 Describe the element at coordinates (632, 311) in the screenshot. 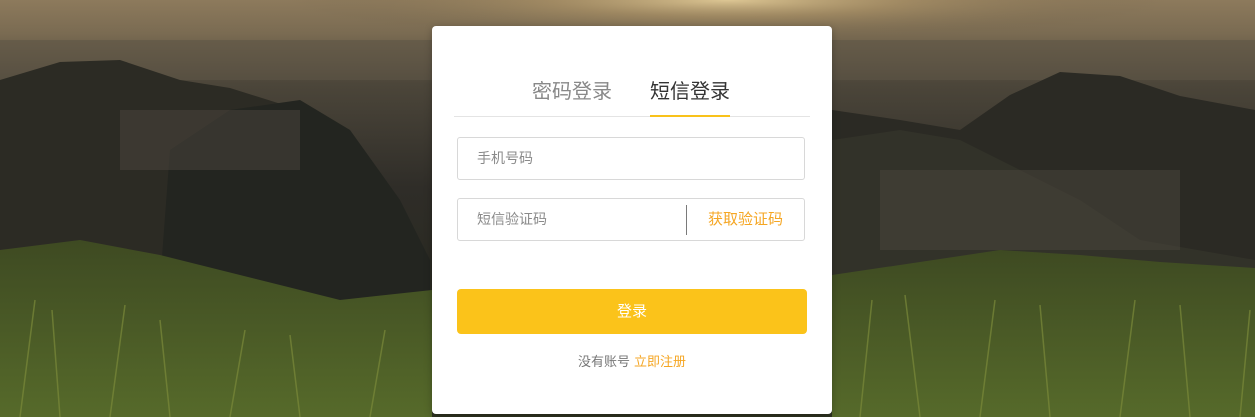

I see `login-button: 登录` at that location.